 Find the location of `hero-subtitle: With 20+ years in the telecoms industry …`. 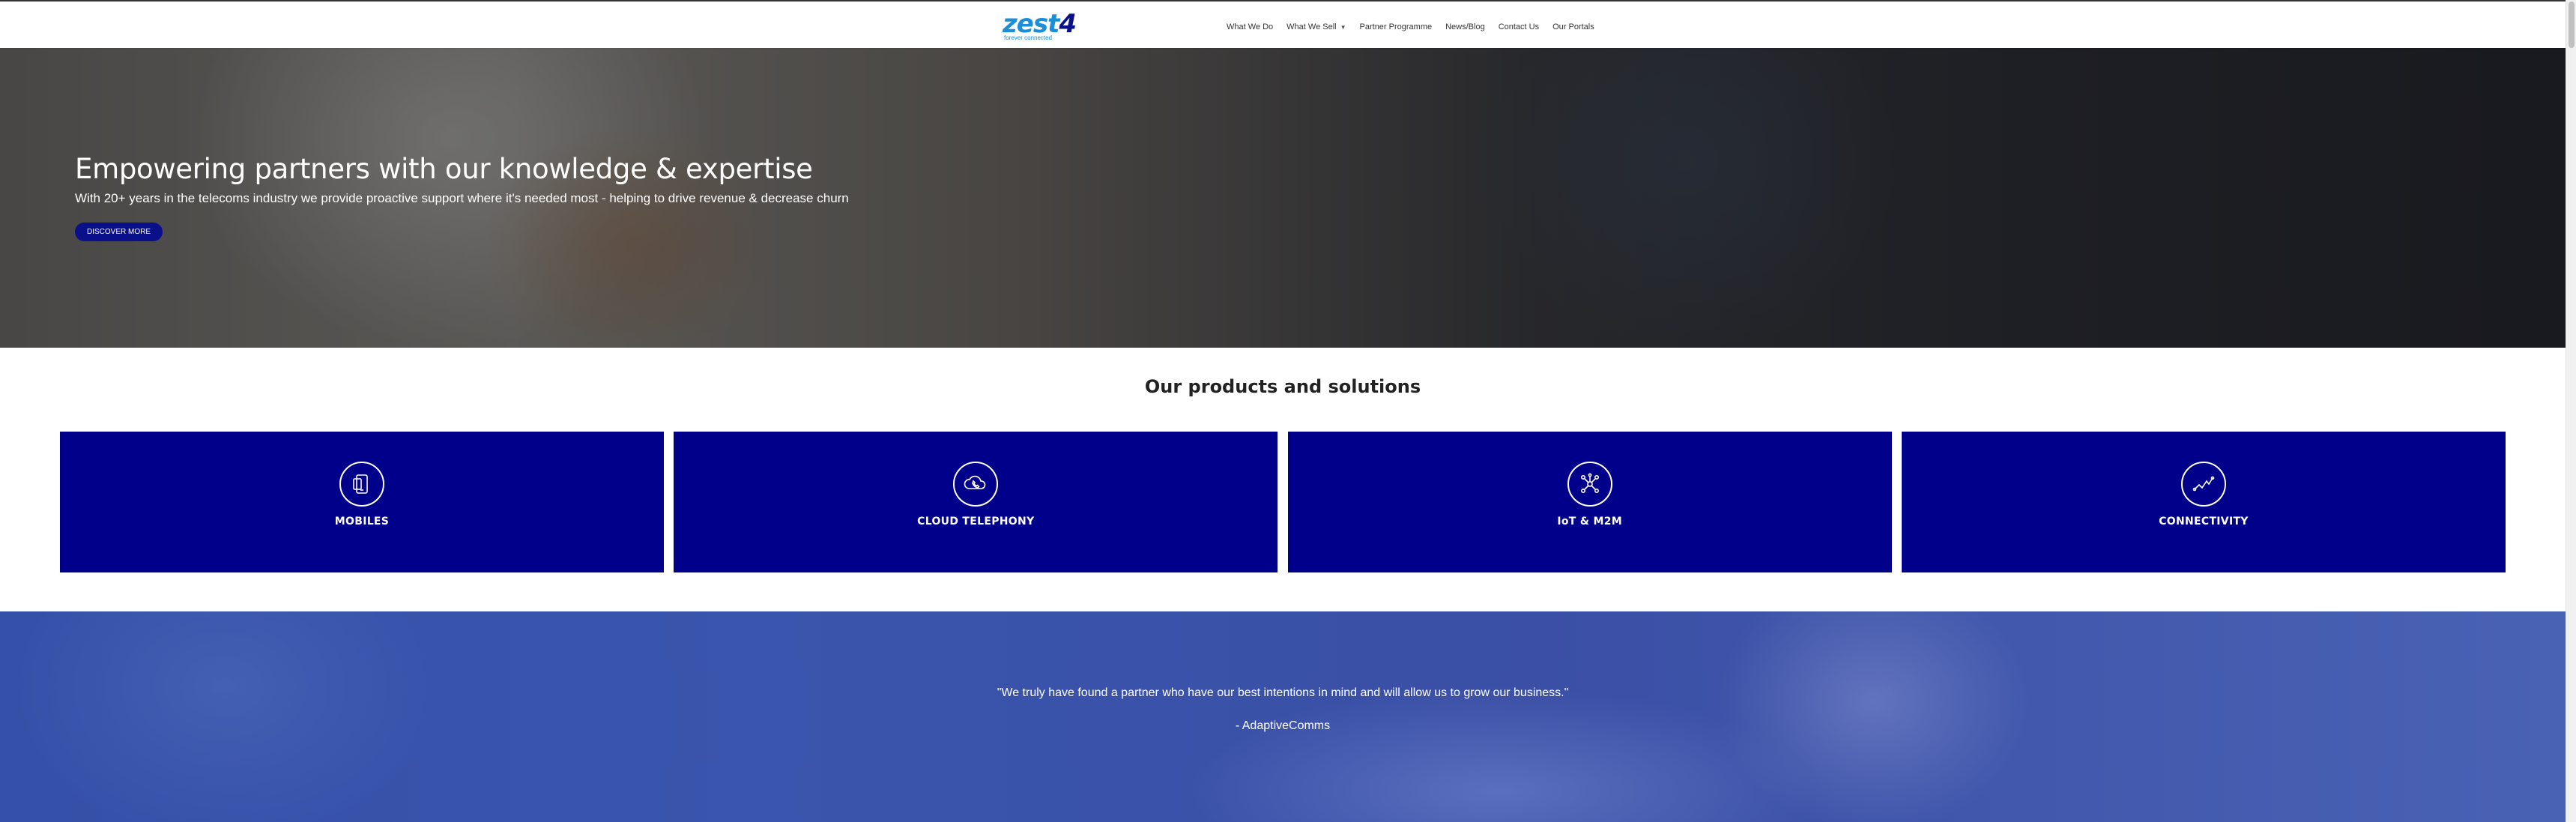

hero-subtitle: With 20+ years in the telecoms industry … is located at coordinates (462, 198).